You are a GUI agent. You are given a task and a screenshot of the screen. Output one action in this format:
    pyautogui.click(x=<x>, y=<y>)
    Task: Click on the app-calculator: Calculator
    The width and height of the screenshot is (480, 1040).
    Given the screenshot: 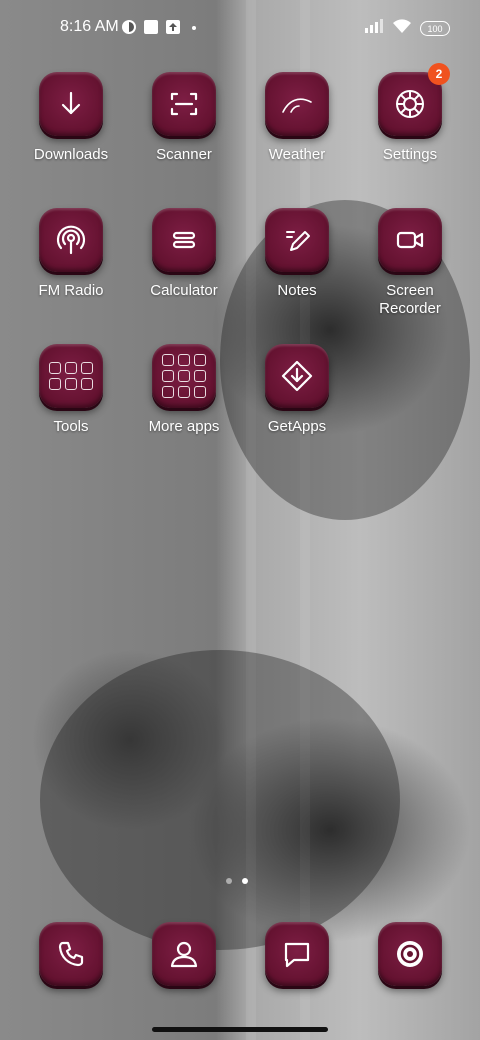 What is the action you would take?
    pyautogui.click(x=184, y=254)
    